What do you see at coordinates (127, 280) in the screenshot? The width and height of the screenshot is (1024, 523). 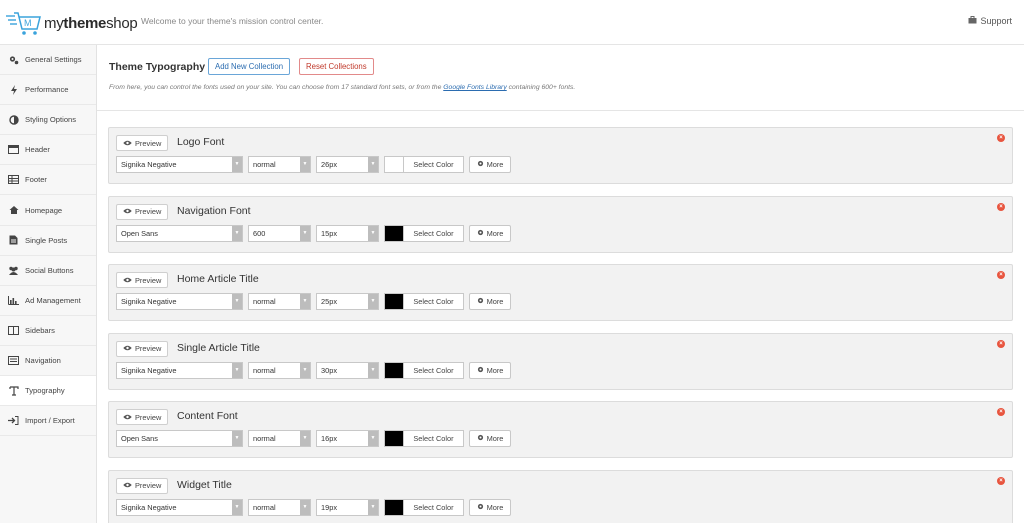 I see `eye-icon` at bounding box center [127, 280].